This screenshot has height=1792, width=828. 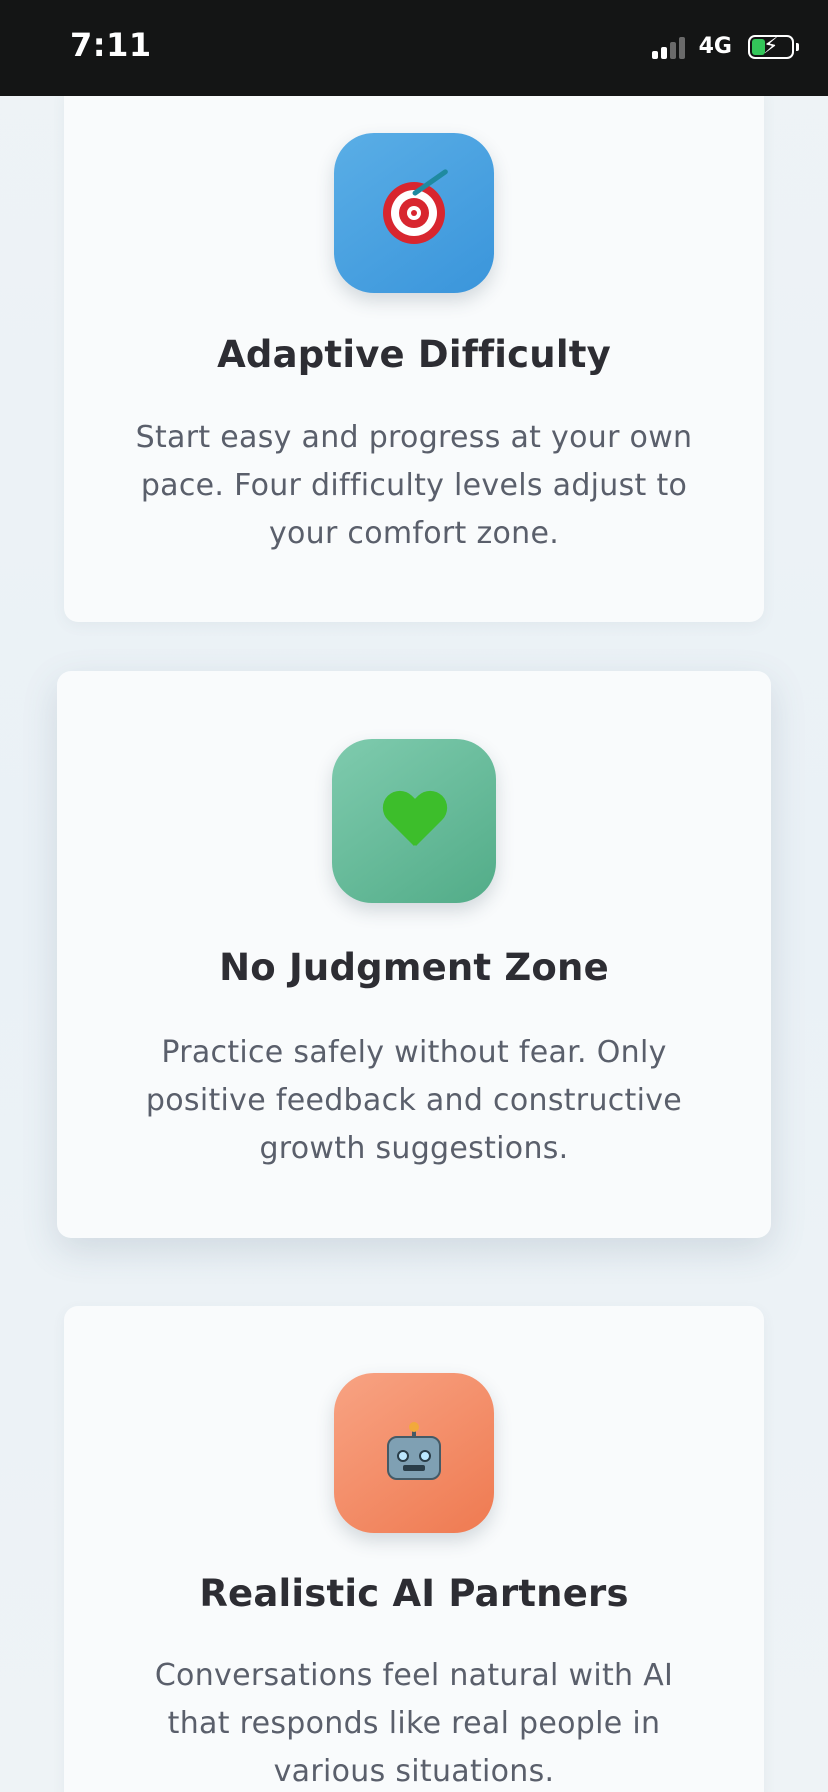 What do you see at coordinates (773, 46) in the screenshot?
I see `battery-icon: ⚡` at bounding box center [773, 46].